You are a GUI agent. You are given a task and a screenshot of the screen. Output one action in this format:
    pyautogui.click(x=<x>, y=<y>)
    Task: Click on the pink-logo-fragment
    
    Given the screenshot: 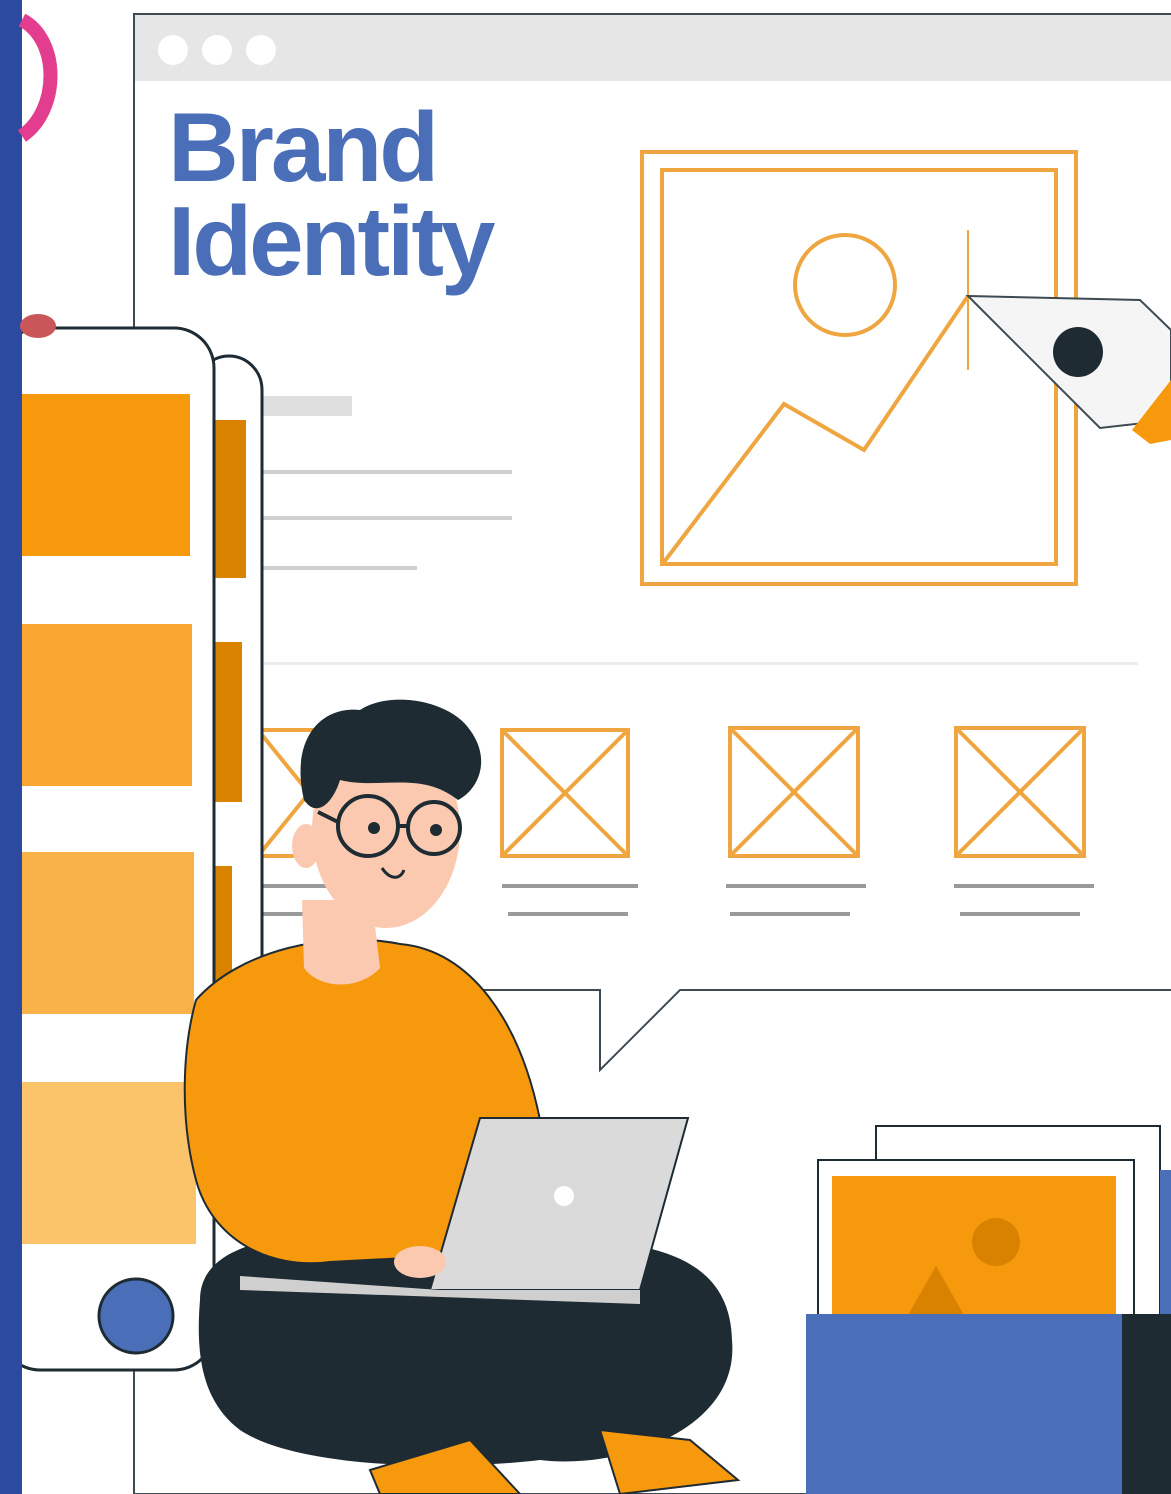 What is the action you would take?
    pyautogui.click(x=37, y=77)
    